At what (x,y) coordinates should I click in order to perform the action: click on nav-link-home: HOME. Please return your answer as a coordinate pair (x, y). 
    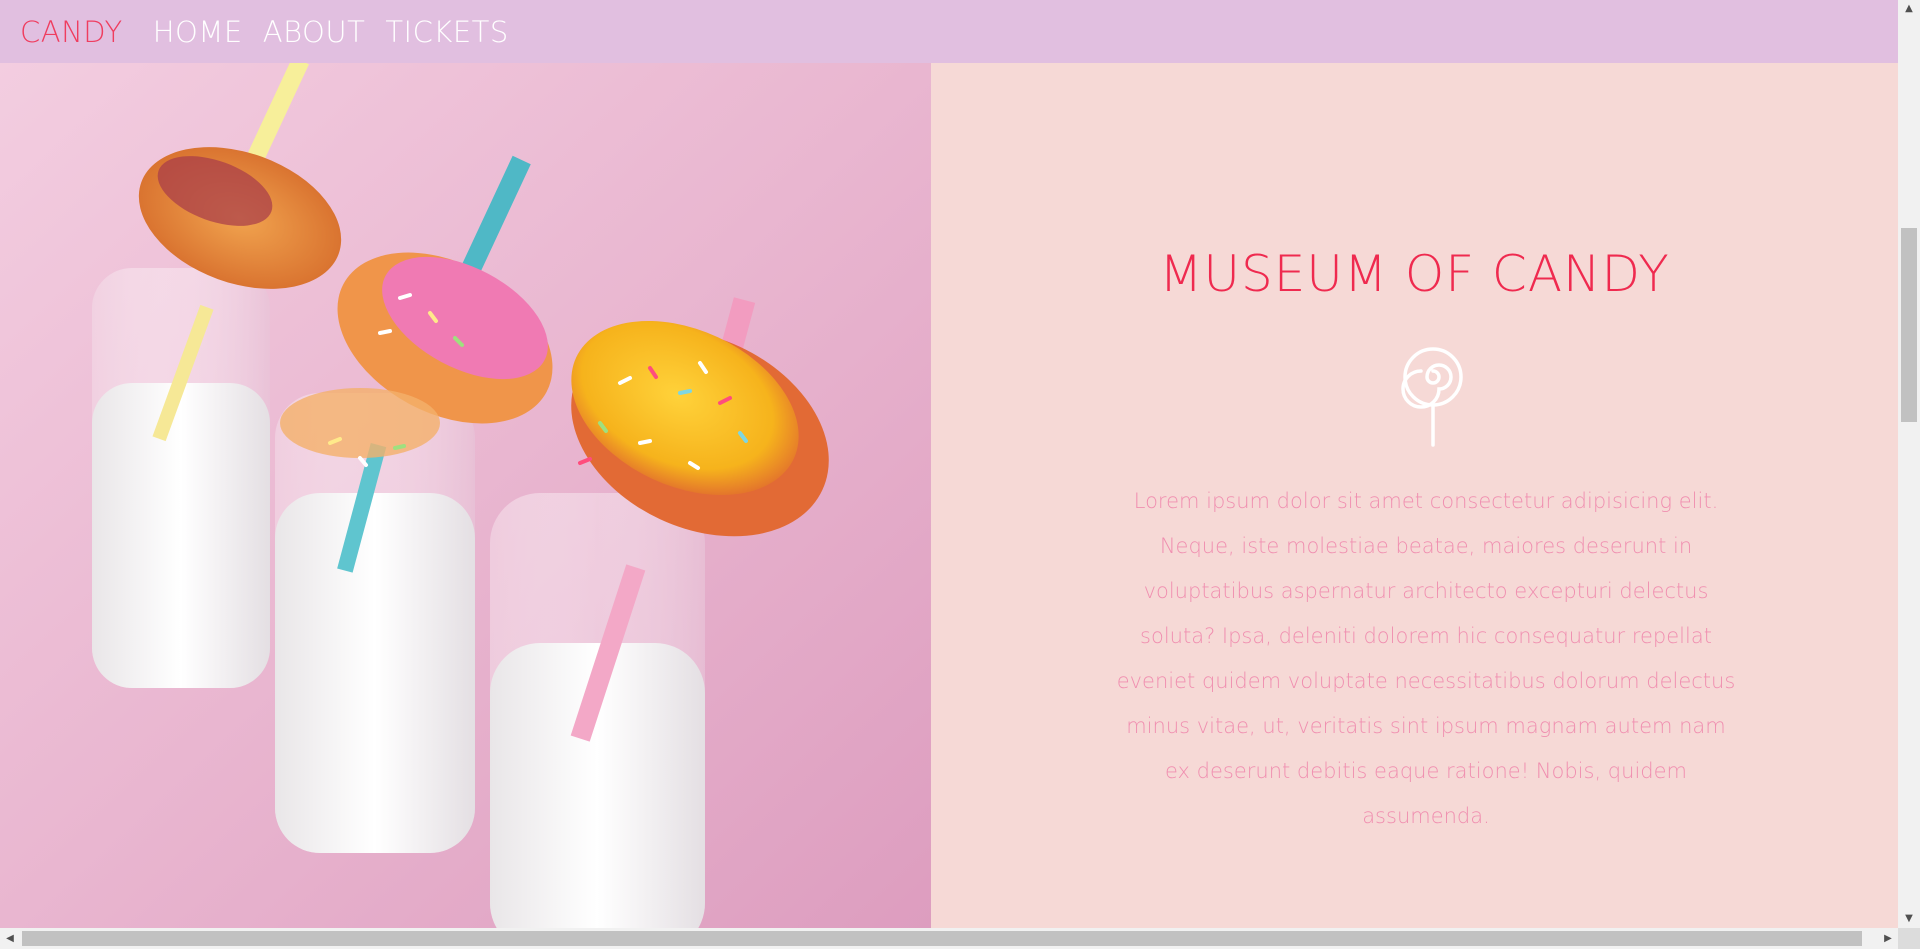
    Looking at the image, I should click on (198, 32).